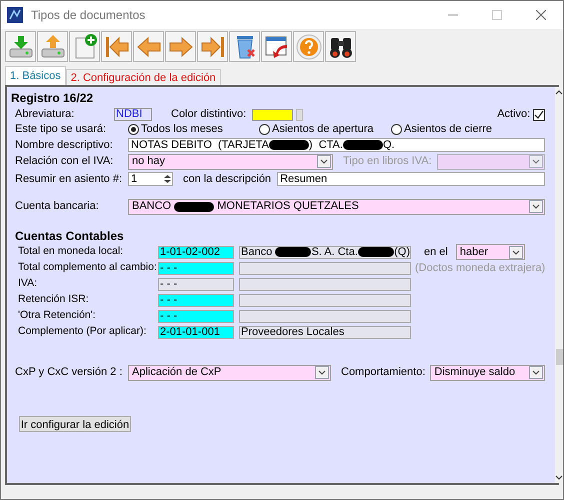 The width and height of the screenshot is (564, 500). I want to click on window-title: Tipos de documentos, so click(88, 15).